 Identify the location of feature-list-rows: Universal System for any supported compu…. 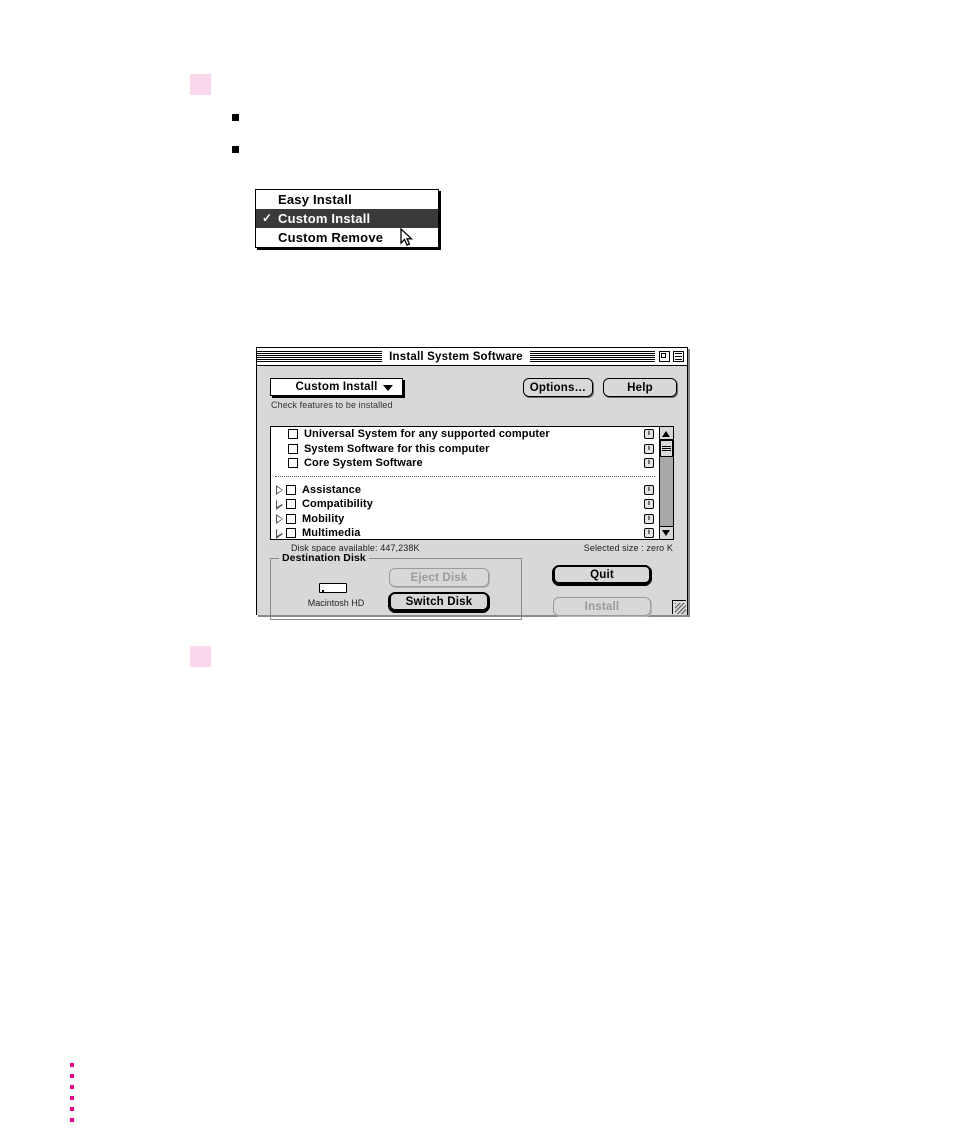
(465, 483).